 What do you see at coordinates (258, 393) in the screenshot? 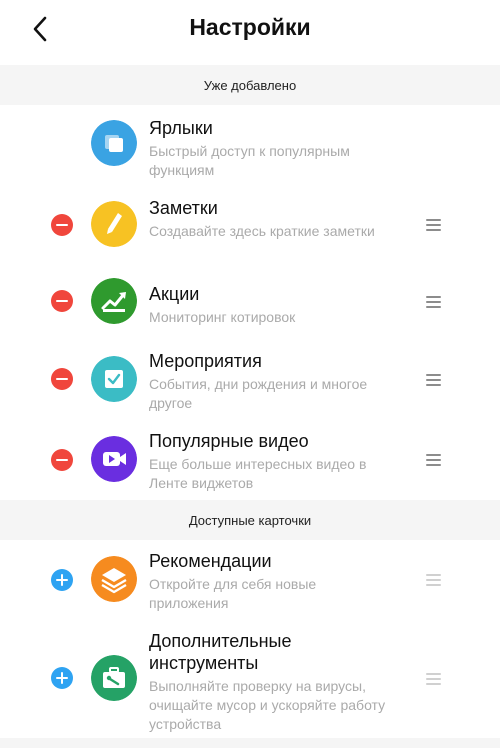
I see `card-description: События, дни рождения и многое другое` at bounding box center [258, 393].